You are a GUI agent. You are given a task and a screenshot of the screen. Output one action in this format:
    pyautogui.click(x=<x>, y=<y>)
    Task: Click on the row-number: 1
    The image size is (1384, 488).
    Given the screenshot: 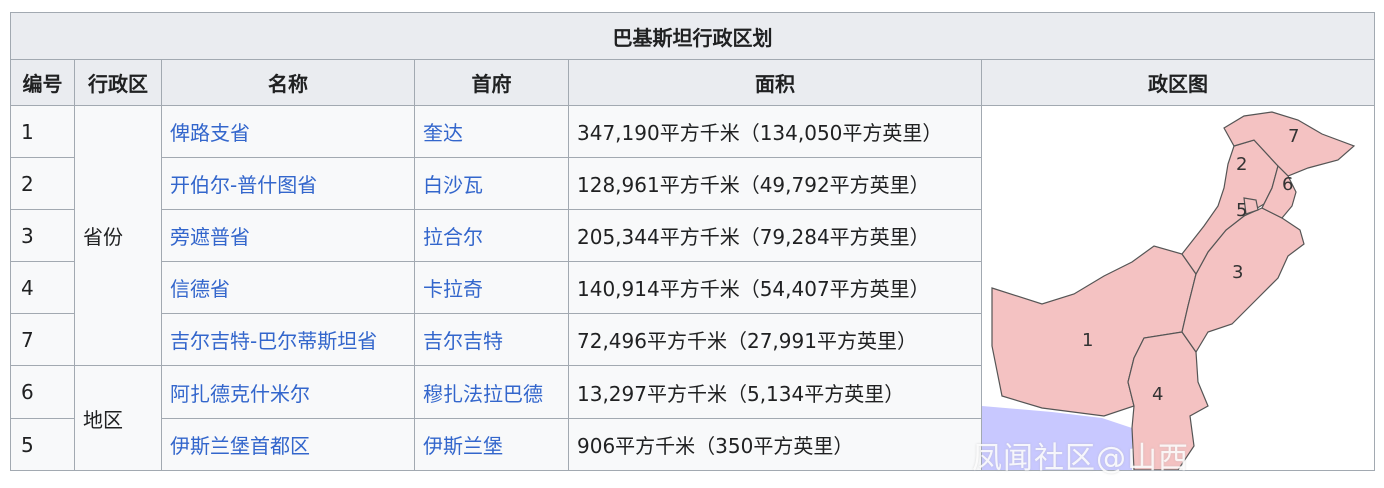 What is the action you would take?
    pyautogui.click(x=42, y=131)
    